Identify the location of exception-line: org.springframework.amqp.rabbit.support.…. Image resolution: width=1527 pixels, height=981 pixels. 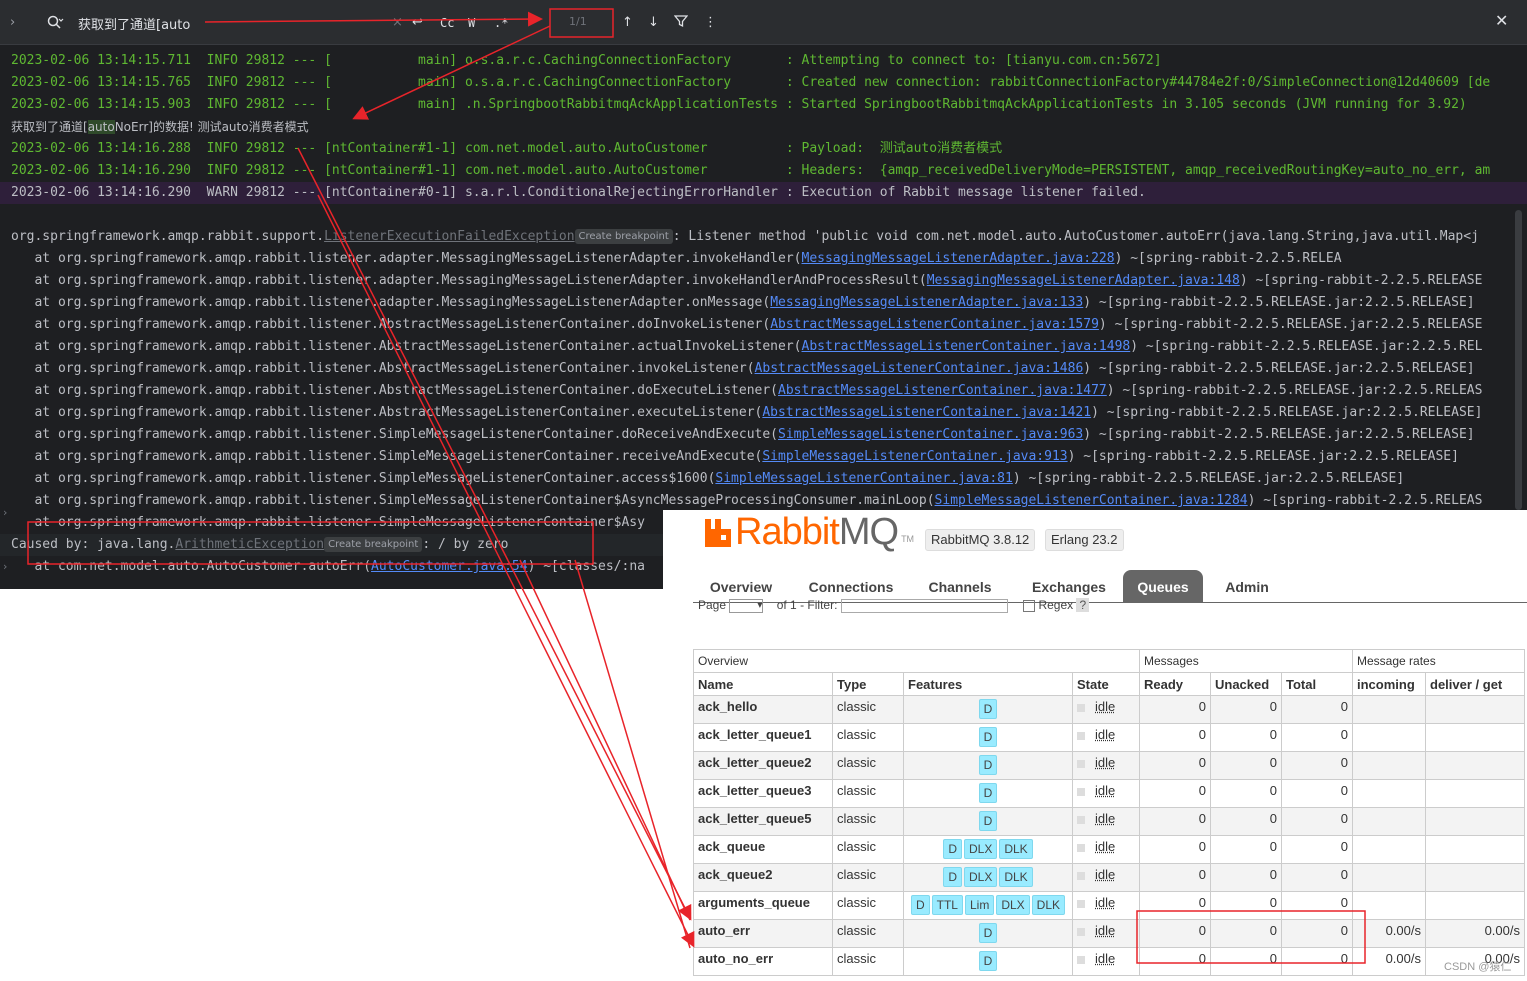
(745, 236).